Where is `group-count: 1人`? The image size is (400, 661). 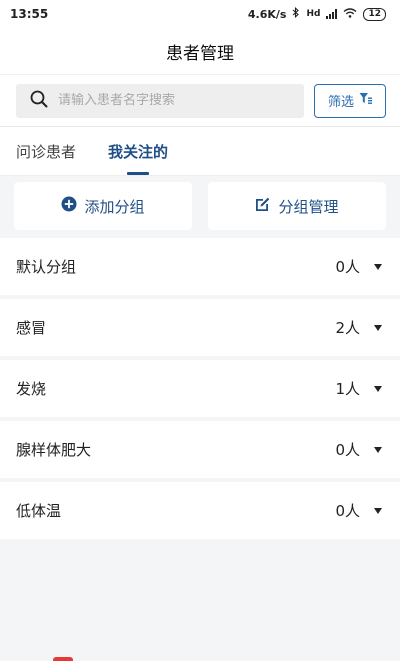
group-count: 1人 is located at coordinates (347, 389).